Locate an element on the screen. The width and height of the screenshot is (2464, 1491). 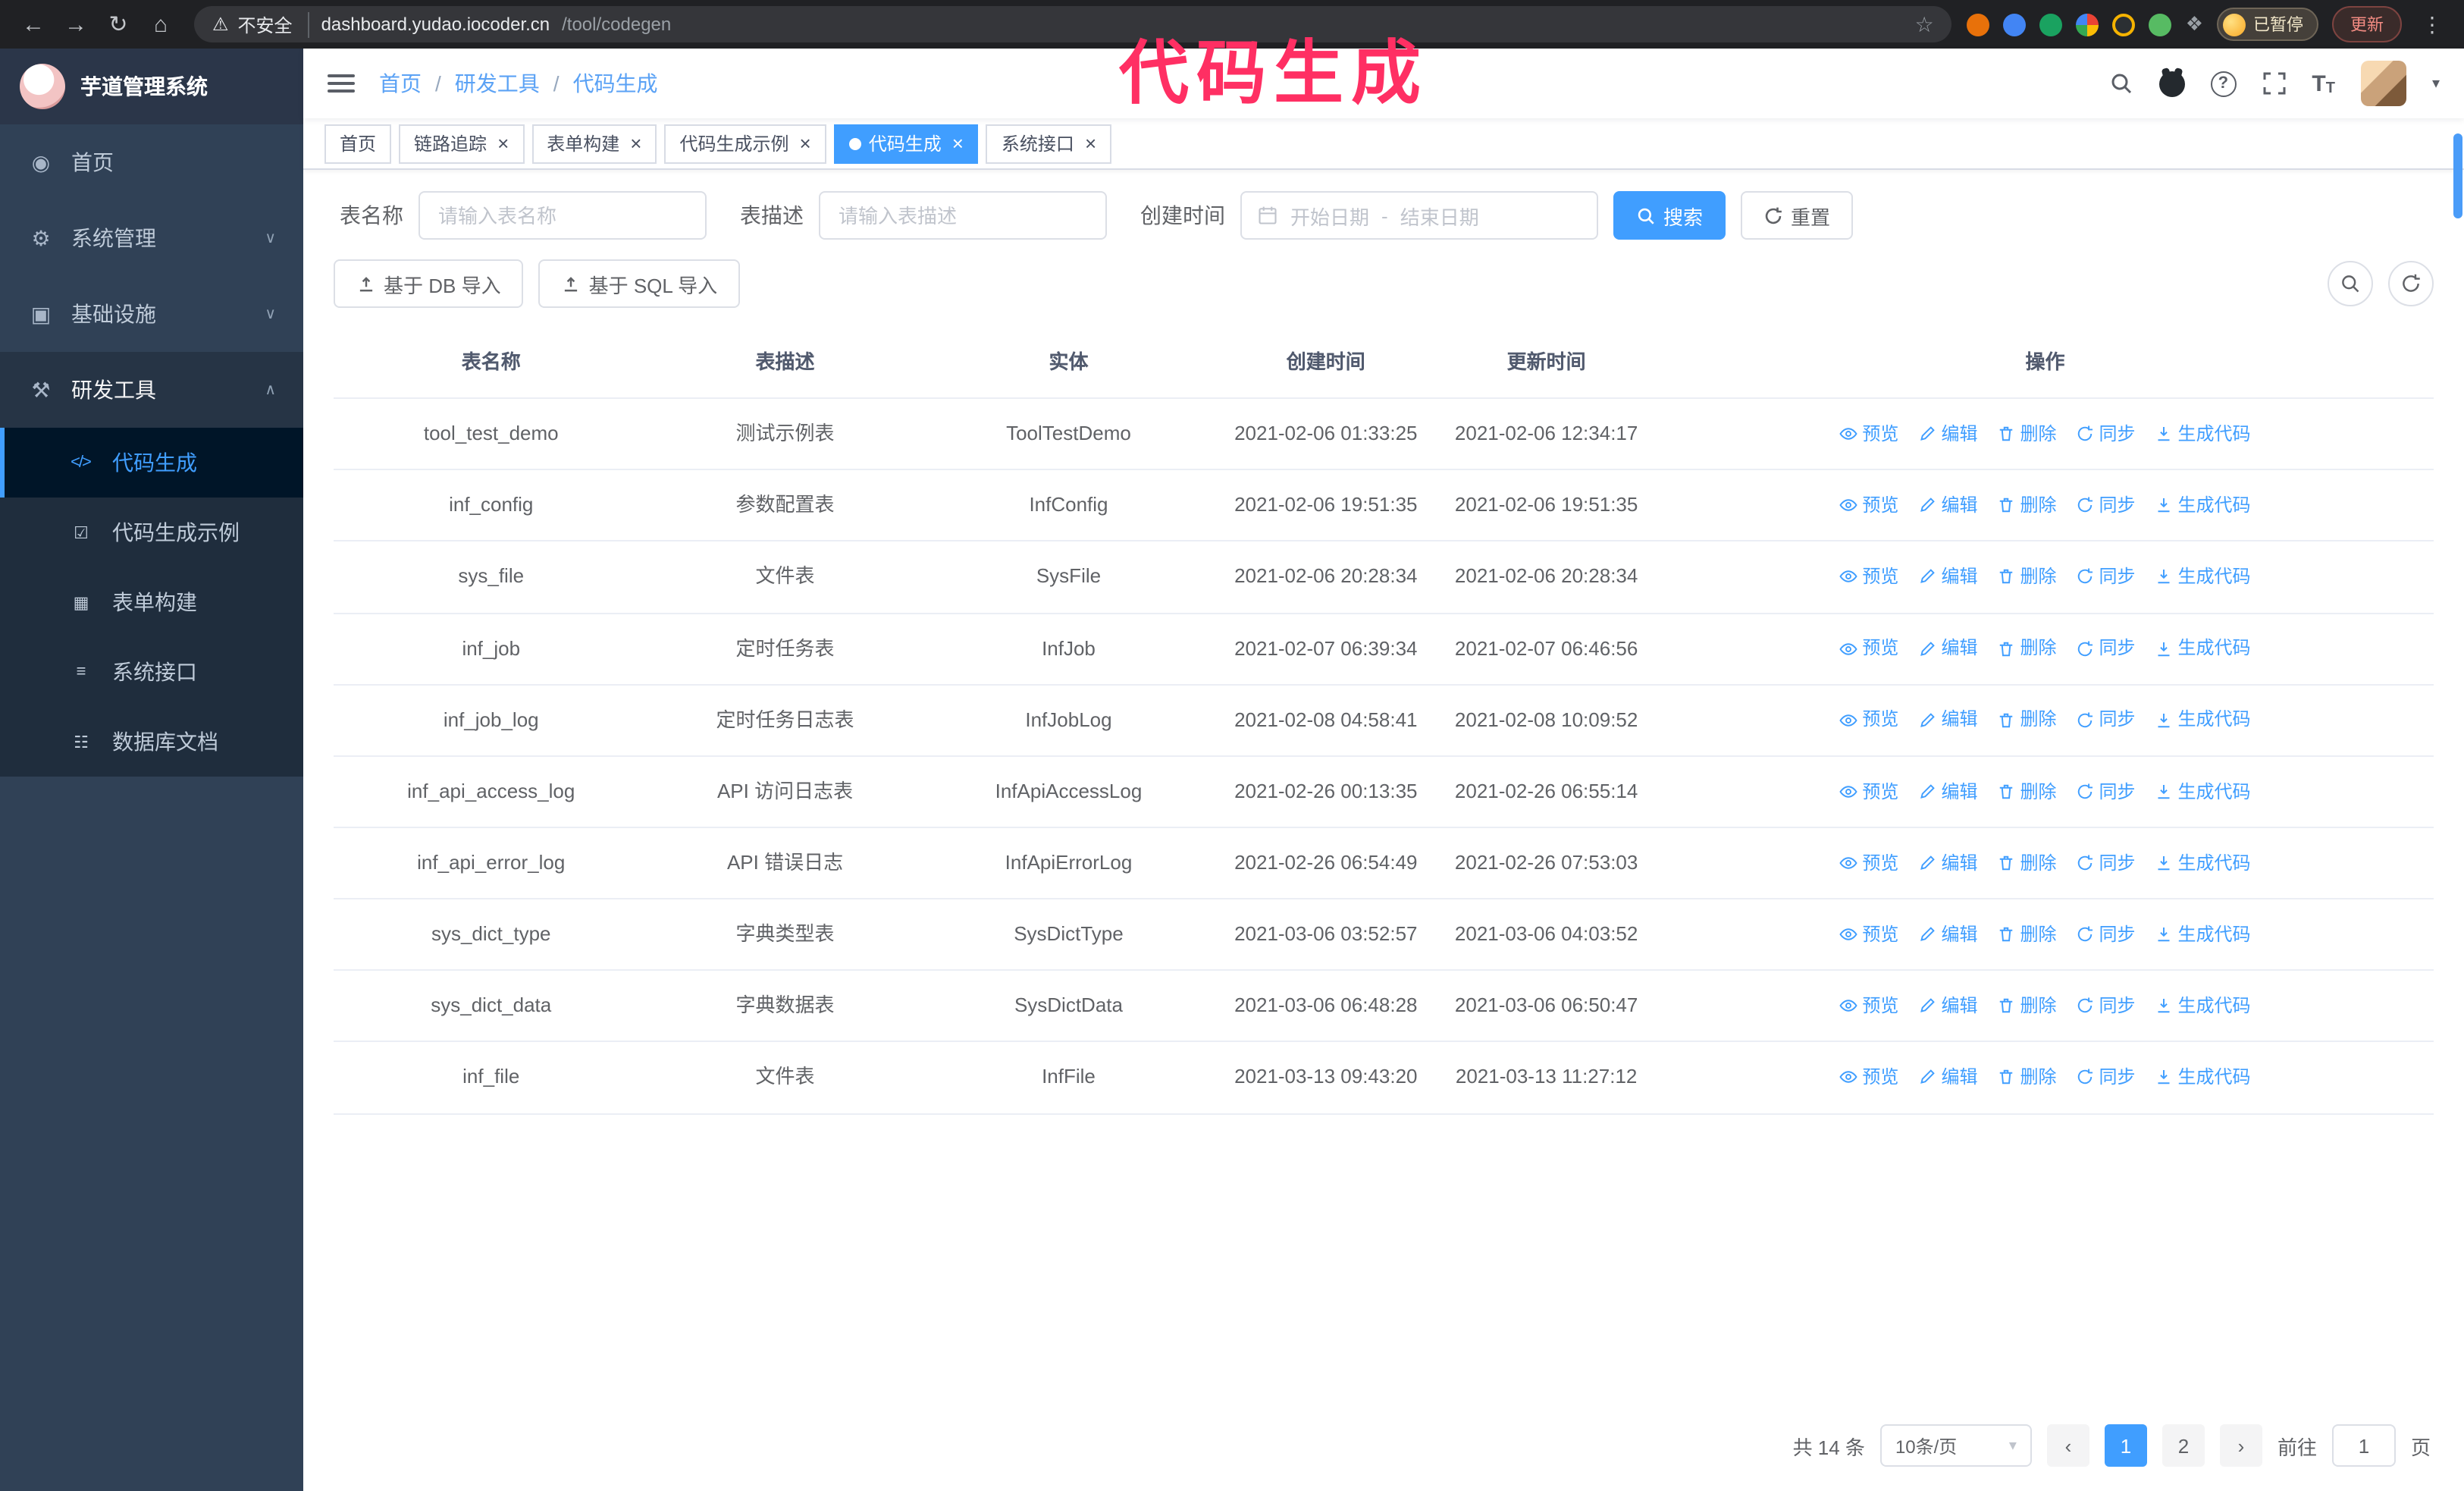
bookmark-star-icon: ☆ is located at coordinates (1925, 24).